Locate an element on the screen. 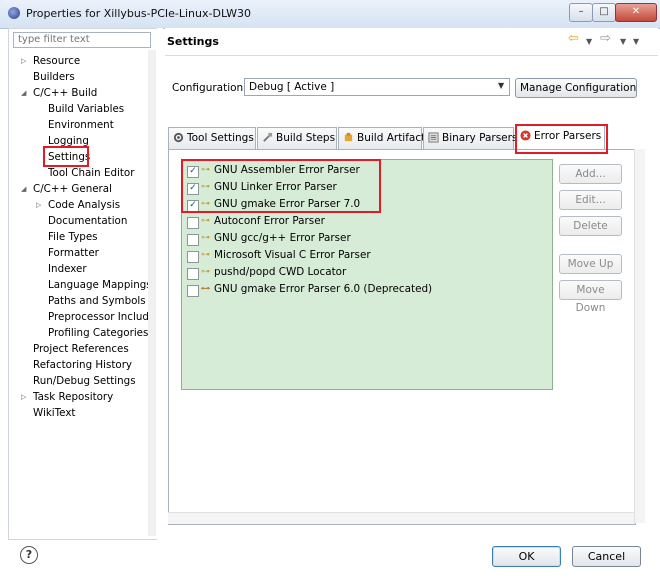 The height and width of the screenshot is (588, 660). settings-highlight-box is located at coordinates (66, 156).